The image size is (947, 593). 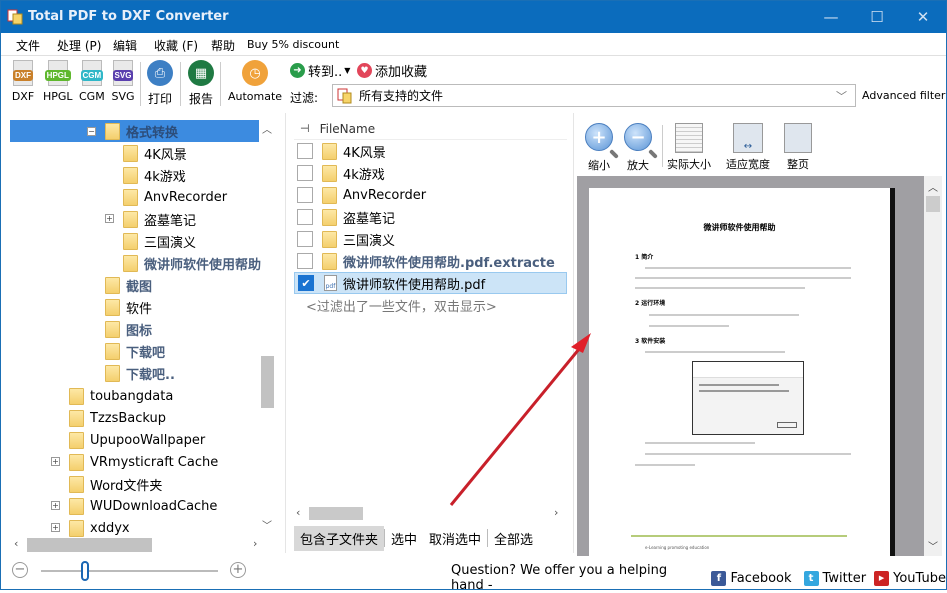 What do you see at coordinates (192, 263) in the screenshot?
I see `tree-node: 微讲师软件使用帮助` at bounding box center [192, 263].